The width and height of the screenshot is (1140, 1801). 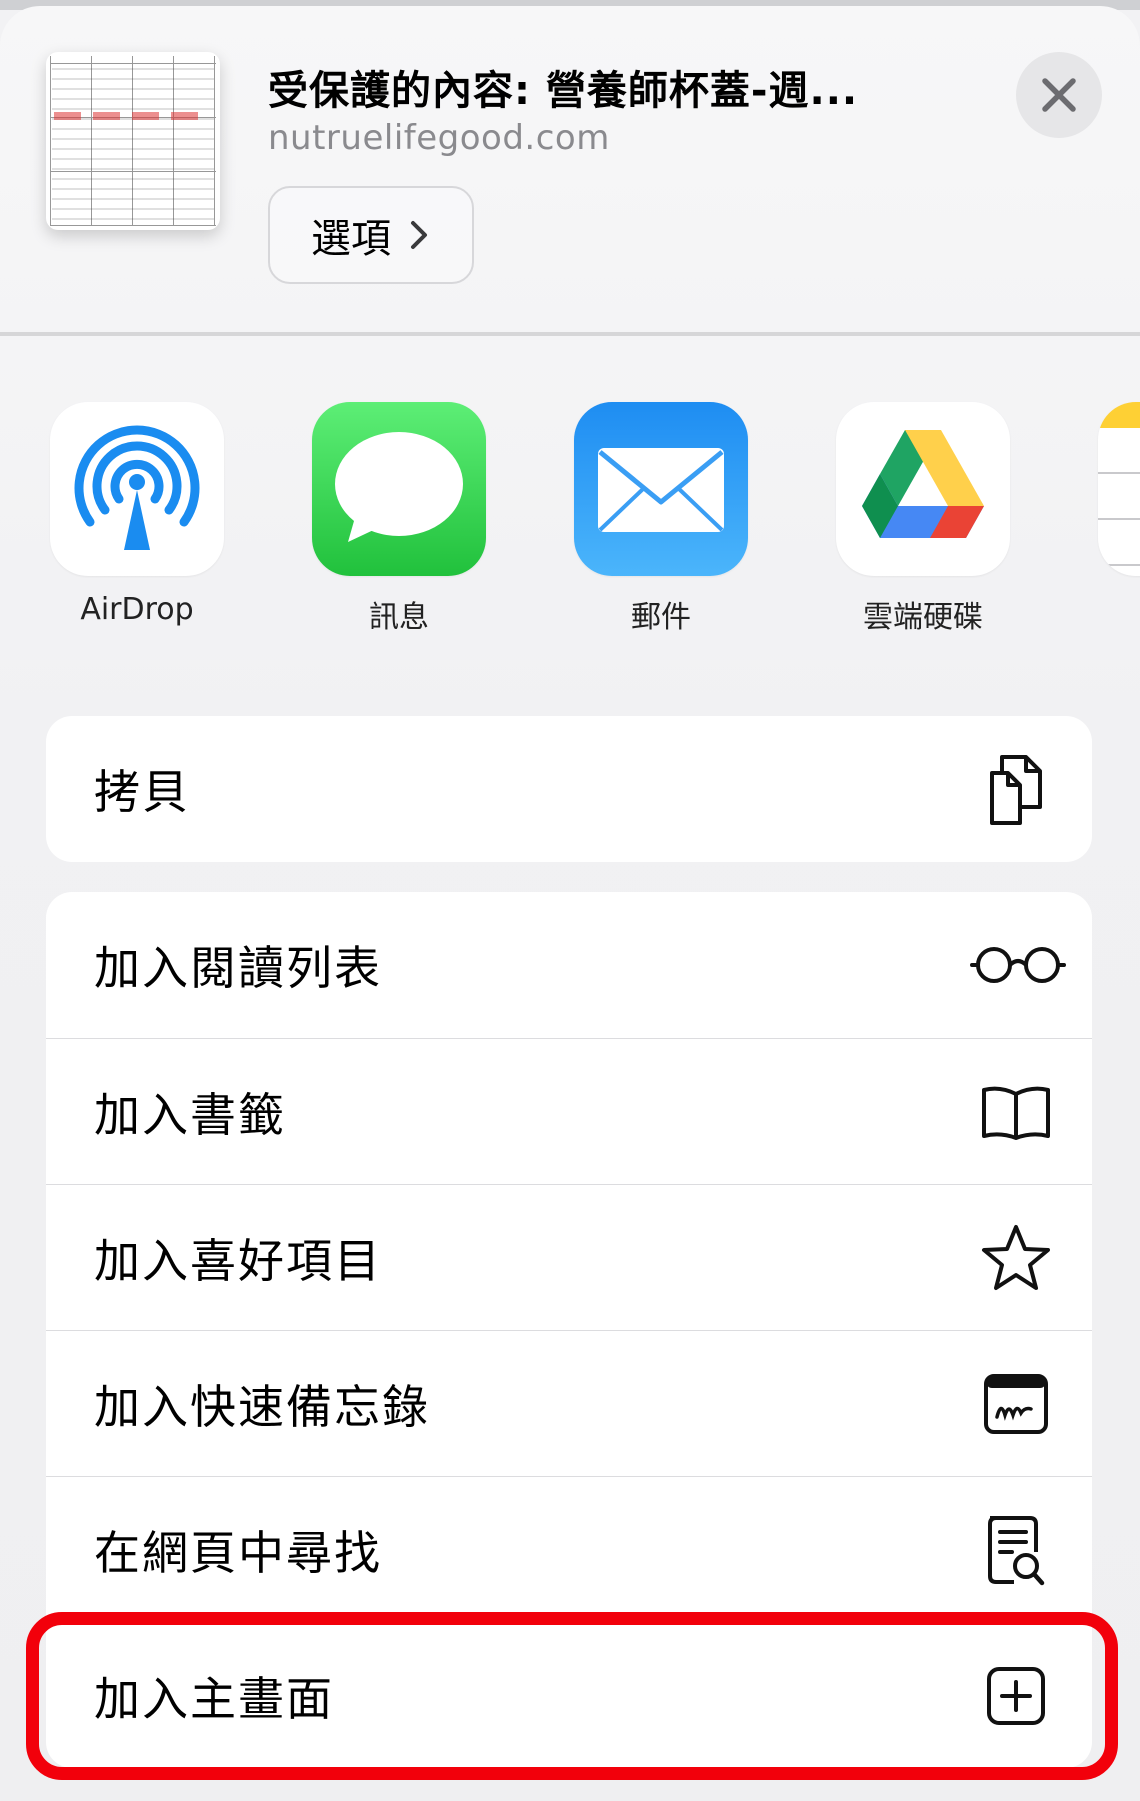 I want to click on quick-note-icon, so click(x=1016, y=1404).